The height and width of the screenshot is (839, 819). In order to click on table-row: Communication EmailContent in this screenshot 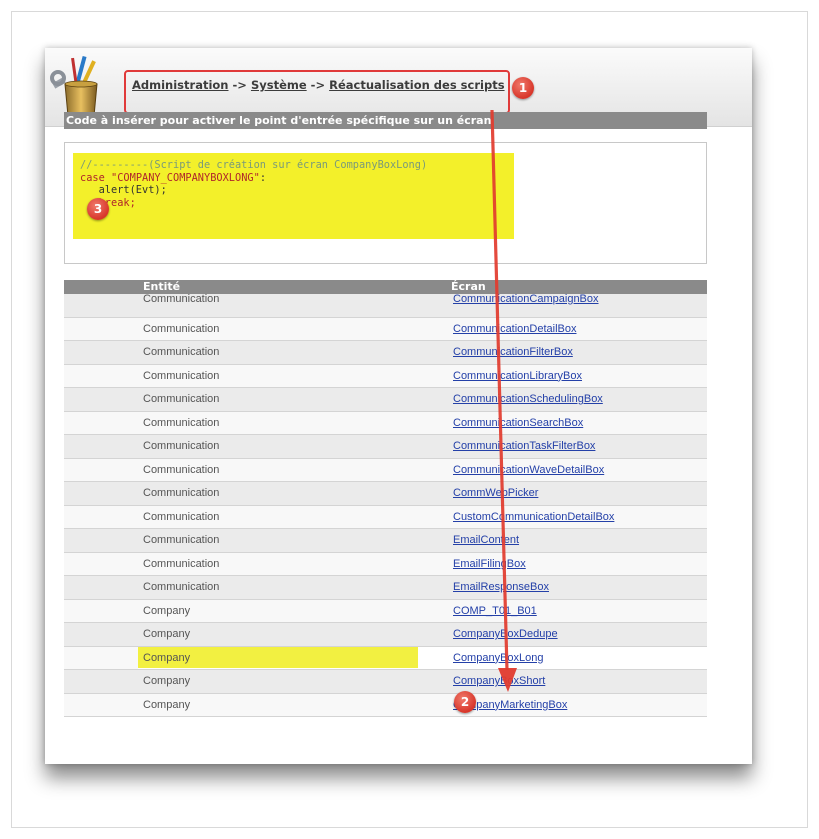, I will do `click(385, 541)`.